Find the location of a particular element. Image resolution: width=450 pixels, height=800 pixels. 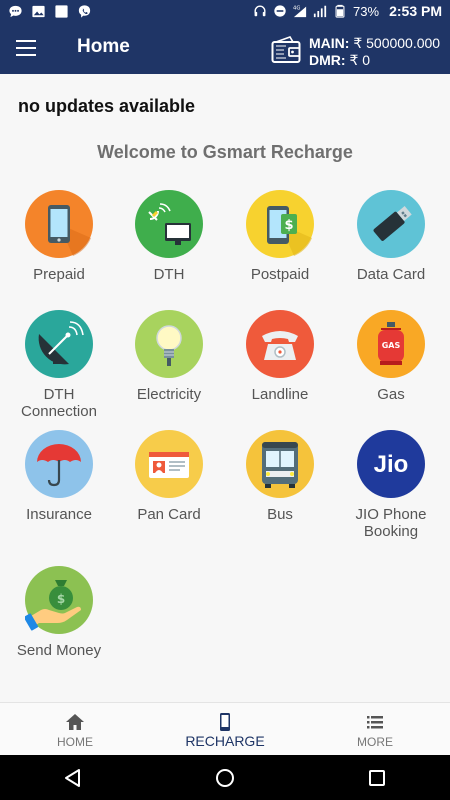

telephone-icon is located at coordinates (280, 344).